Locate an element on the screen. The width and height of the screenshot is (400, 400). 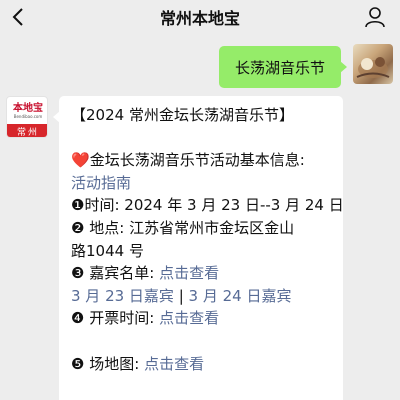
location-label: ❷ 地点: is located at coordinates (98, 227).